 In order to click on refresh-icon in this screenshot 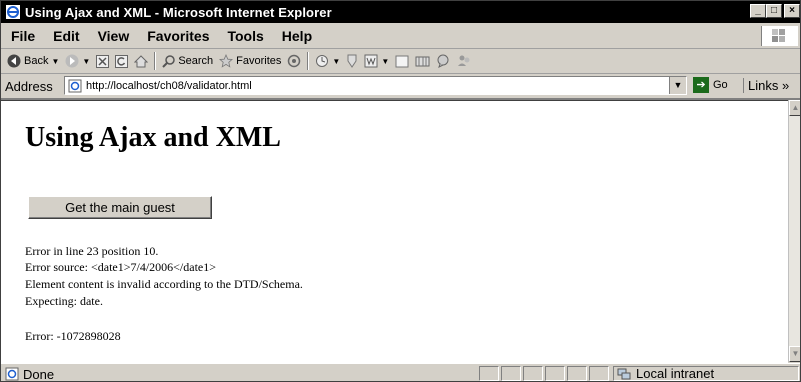, I will do `click(122, 61)`.